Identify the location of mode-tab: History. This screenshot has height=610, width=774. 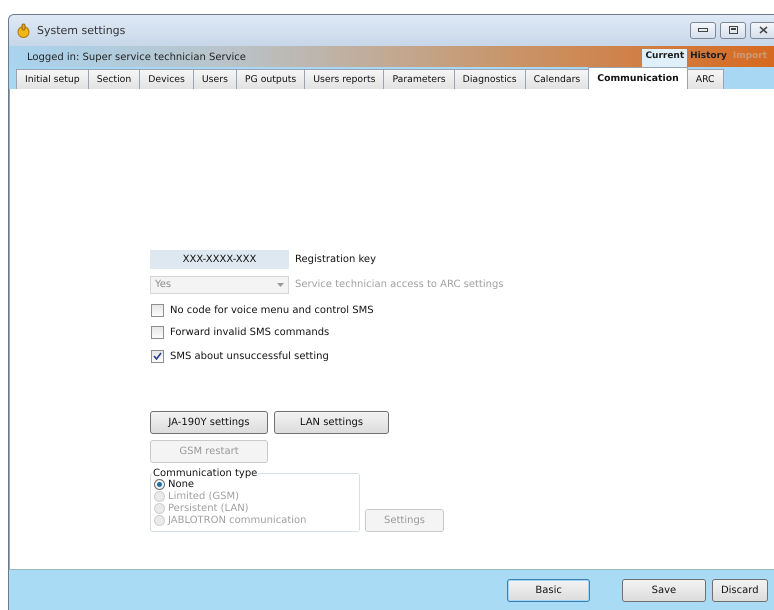
(708, 57).